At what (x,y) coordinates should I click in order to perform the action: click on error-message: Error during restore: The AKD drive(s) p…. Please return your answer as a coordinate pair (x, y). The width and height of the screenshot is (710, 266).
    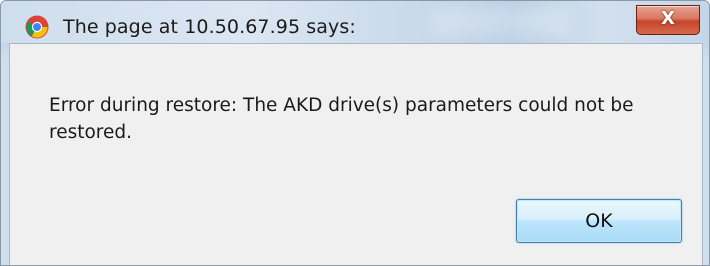
    Looking at the image, I should click on (341, 119).